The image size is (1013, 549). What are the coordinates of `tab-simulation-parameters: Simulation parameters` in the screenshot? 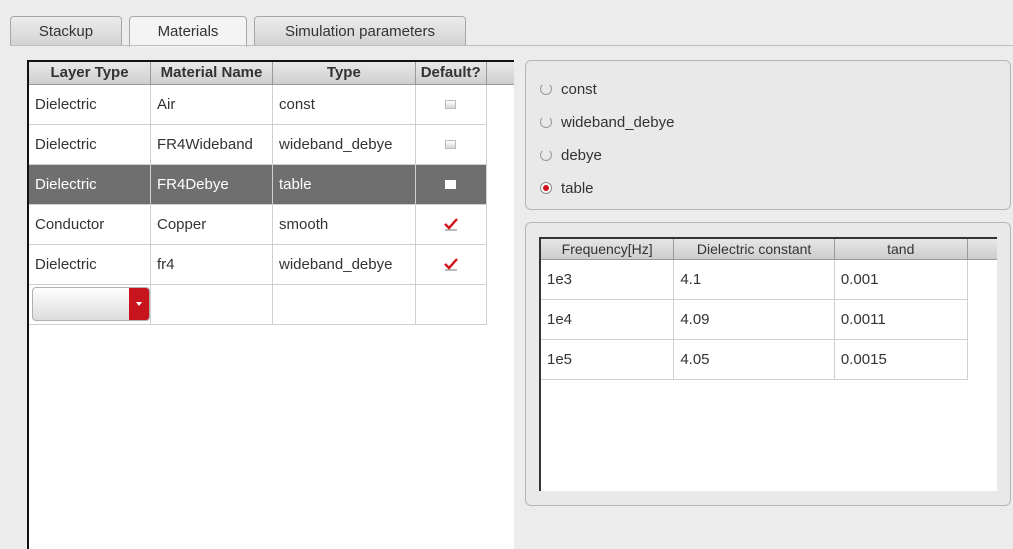 It's located at (360, 31).